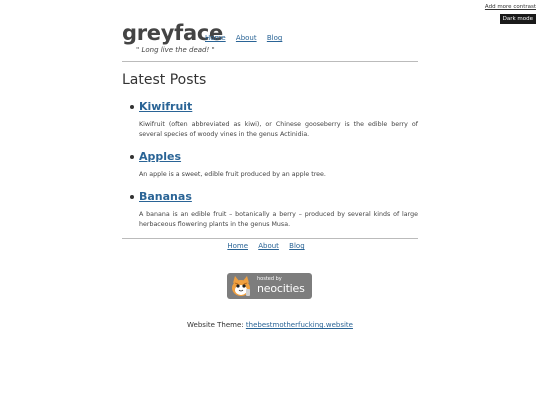 Image resolution: width=540 pixels, height=405 pixels. Describe the element at coordinates (517, 19) in the screenshot. I see `dark-mode-button: Dark mode` at that location.